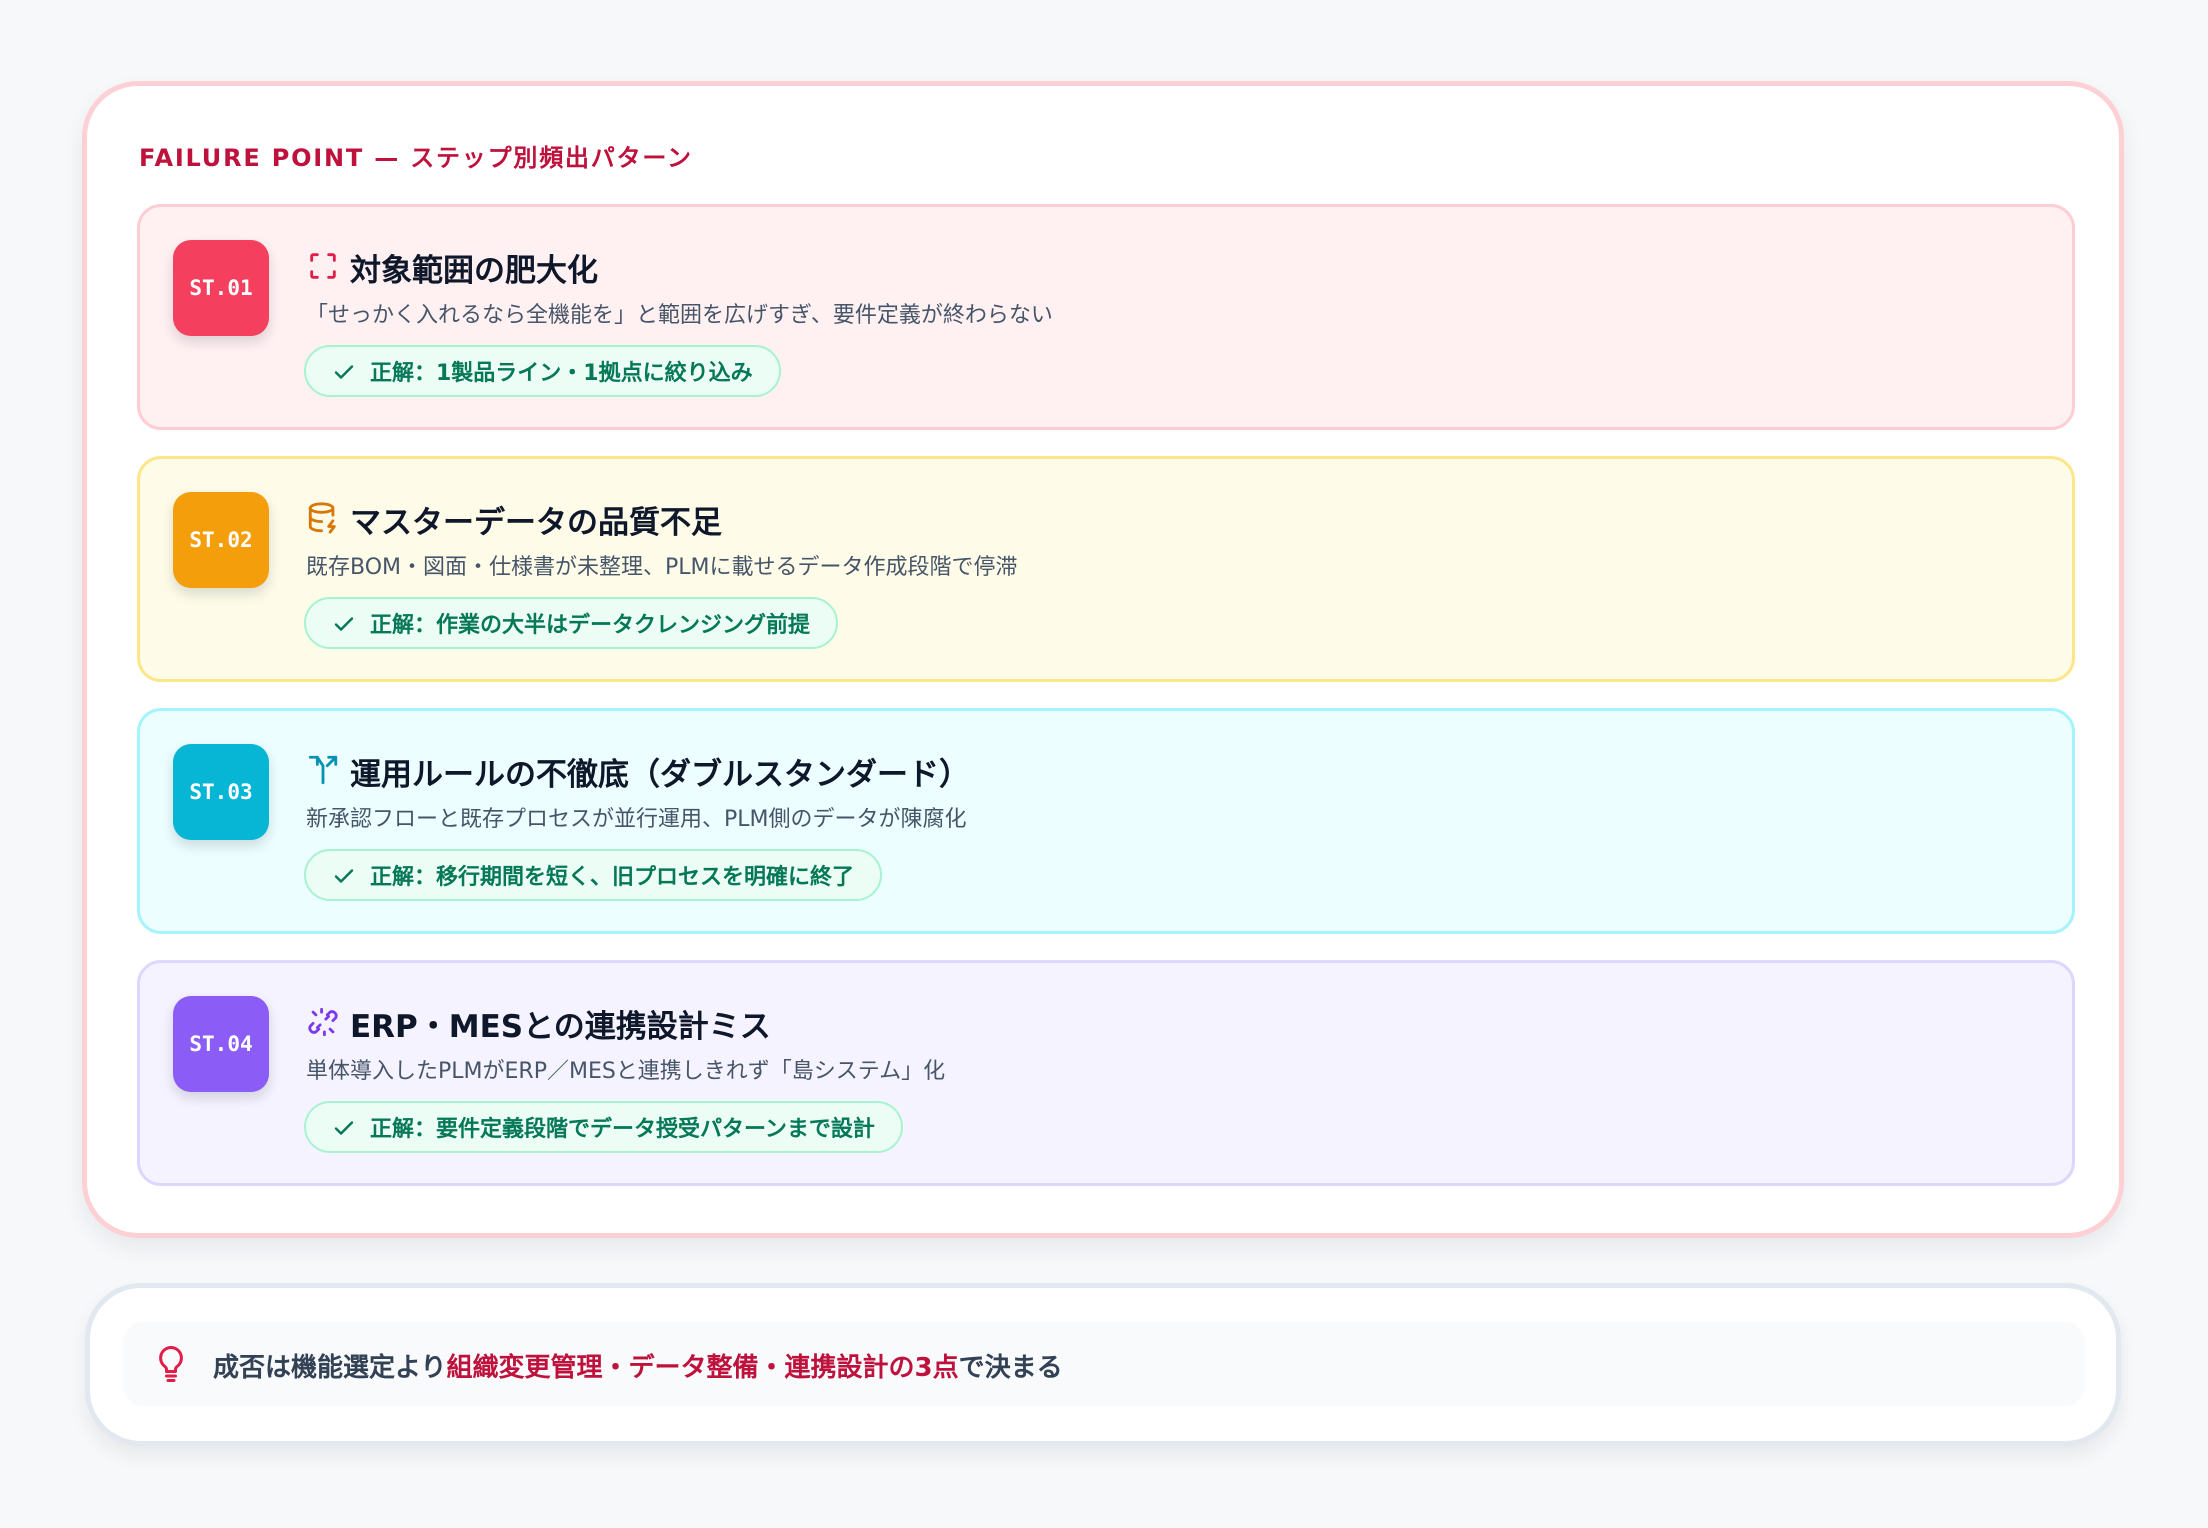 This screenshot has width=2208, height=1528. Describe the element at coordinates (221, 288) in the screenshot. I see `step-badge: ST.01` at that location.